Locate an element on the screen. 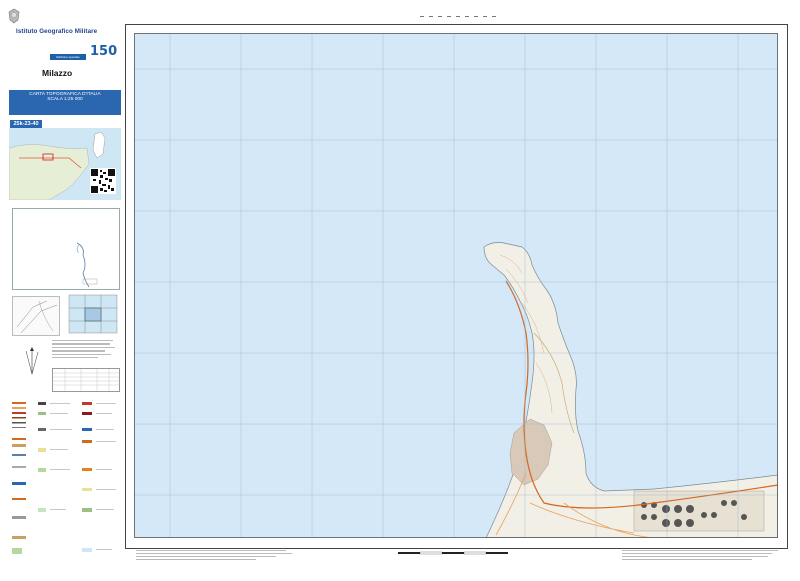 This screenshot has height=581, width=800. north-arrow-icon is located at coordinates (32, 361).